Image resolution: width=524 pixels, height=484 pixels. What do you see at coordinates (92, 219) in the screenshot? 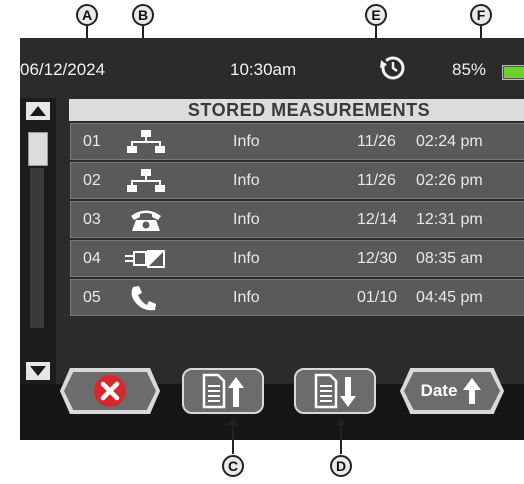
I see `row-number: 03` at bounding box center [92, 219].